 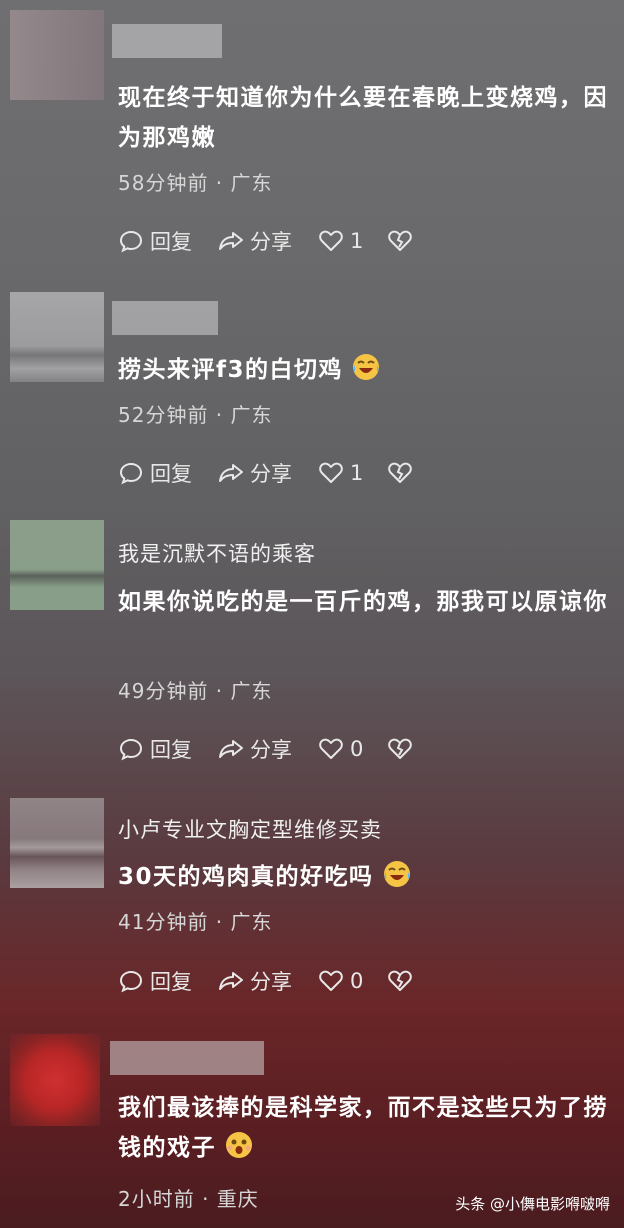 I want to click on comment-text: 捞头来评f3的白切鸡, so click(x=368, y=370).